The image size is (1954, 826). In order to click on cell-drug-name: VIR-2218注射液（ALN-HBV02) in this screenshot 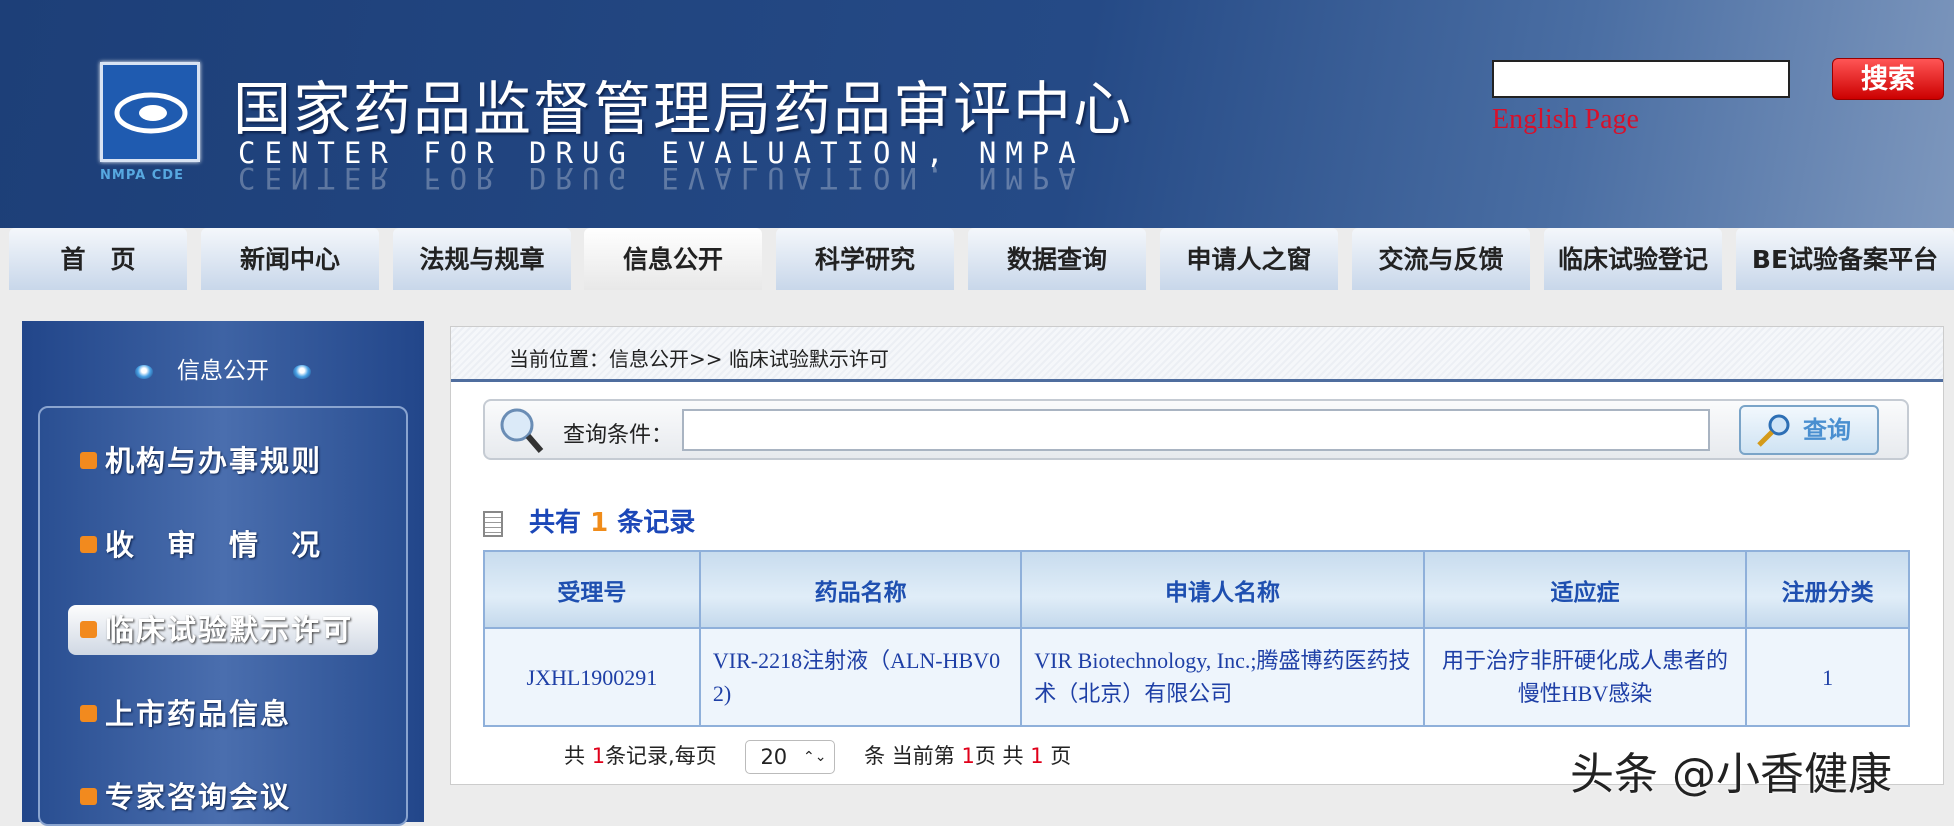, I will do `click(860, 677)`.